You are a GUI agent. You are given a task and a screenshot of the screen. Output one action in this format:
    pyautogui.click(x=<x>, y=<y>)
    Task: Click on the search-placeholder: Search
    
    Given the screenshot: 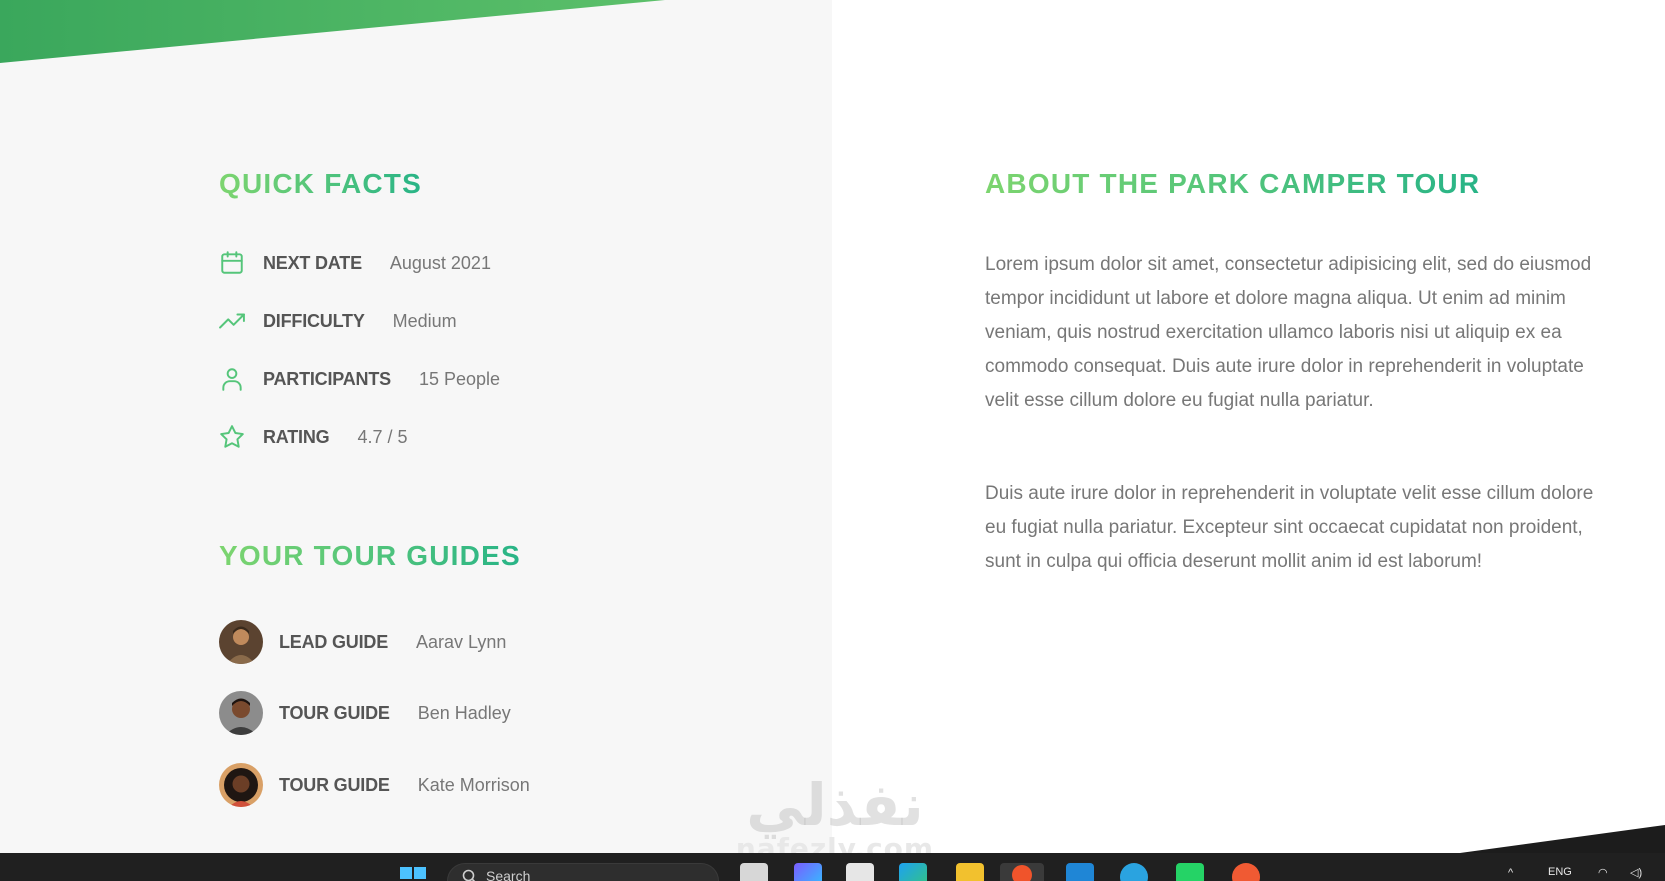 What is the action you would take?
    pyautogui.click(x=508, y=874)
    